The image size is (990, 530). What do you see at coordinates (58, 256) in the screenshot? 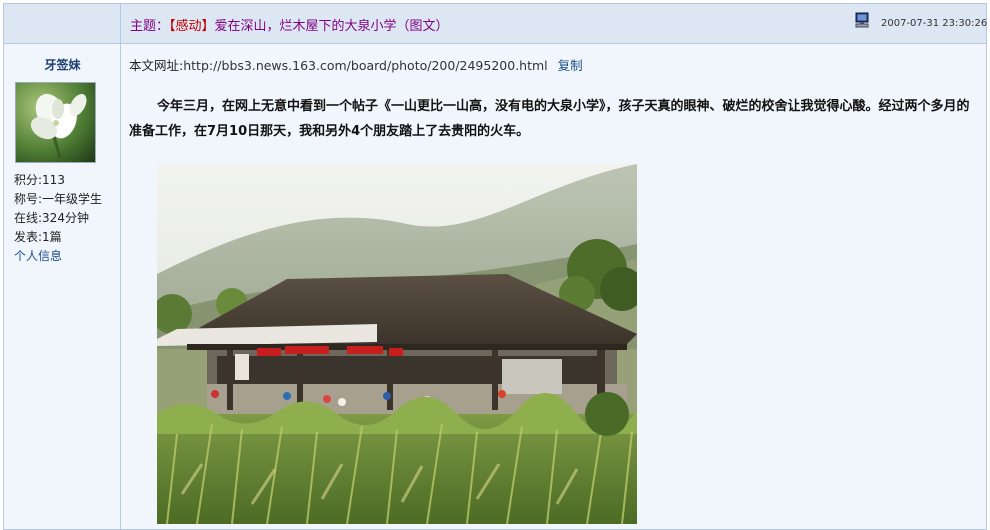
I see `profile-link: 个人信息` at bounding box center [58, 256].